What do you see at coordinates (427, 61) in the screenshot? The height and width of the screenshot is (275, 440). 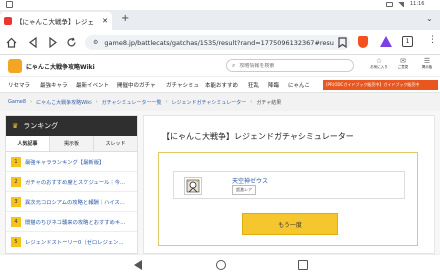 I see `menu-icon: ☰` at bounding box center [427, 61].